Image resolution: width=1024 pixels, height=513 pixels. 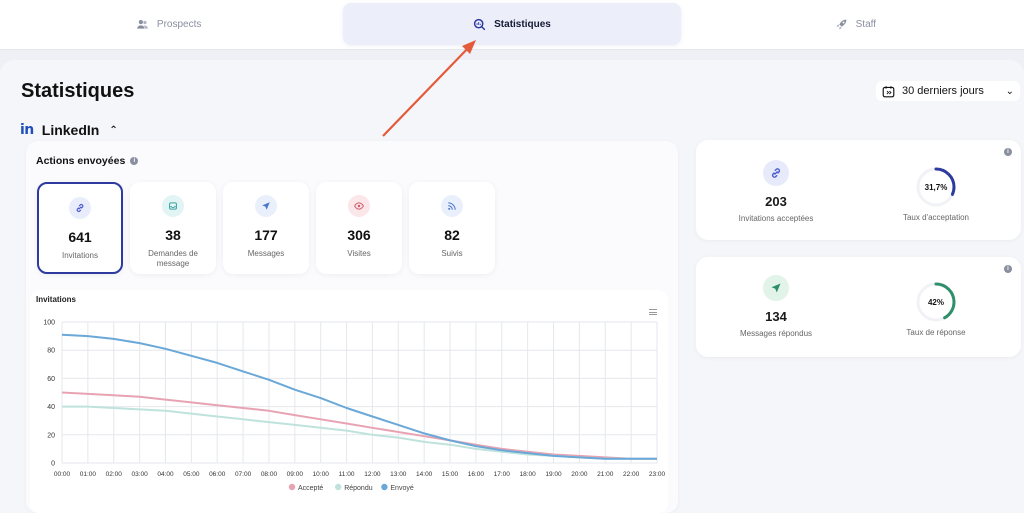 I want to click on x-tick-label: 01:00, so click(x=88, y=474).